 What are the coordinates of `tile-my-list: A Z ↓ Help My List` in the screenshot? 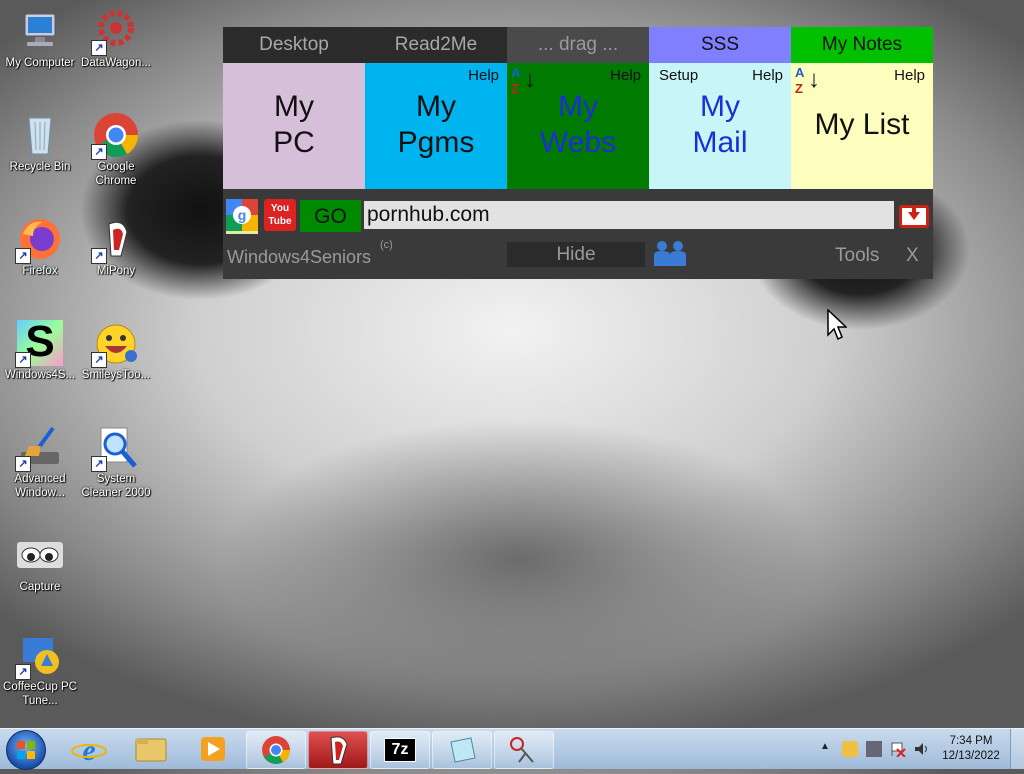 It's located at (862, 126).